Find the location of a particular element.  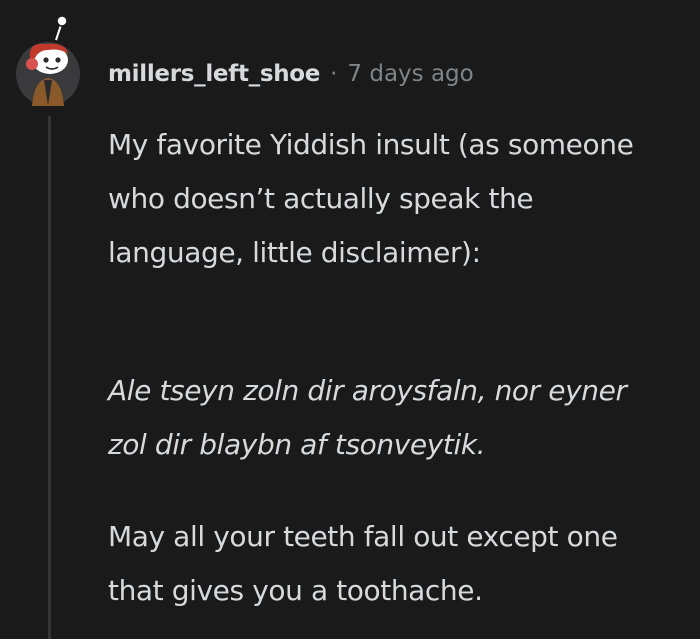

comment-header: millers_left_shoe · 7 days ago is located at coordinates (291, 74).